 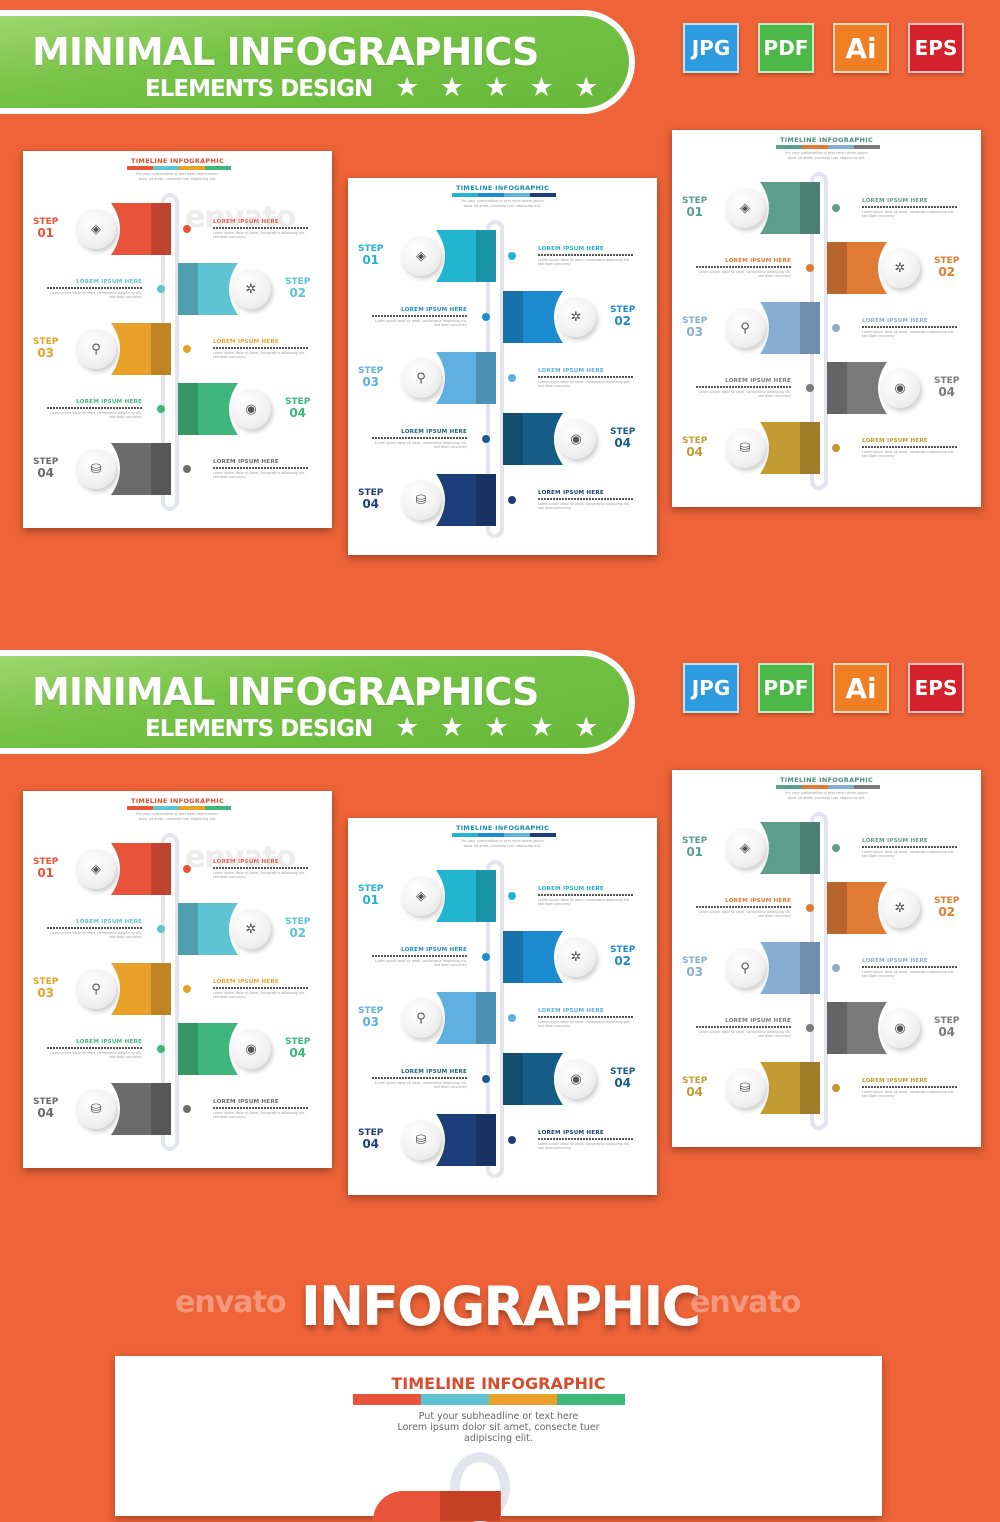 What do you see at coordinates (711, 48) in the screenshot?
I see `jpg-badge: JPG` at bounding box center [711, 48].